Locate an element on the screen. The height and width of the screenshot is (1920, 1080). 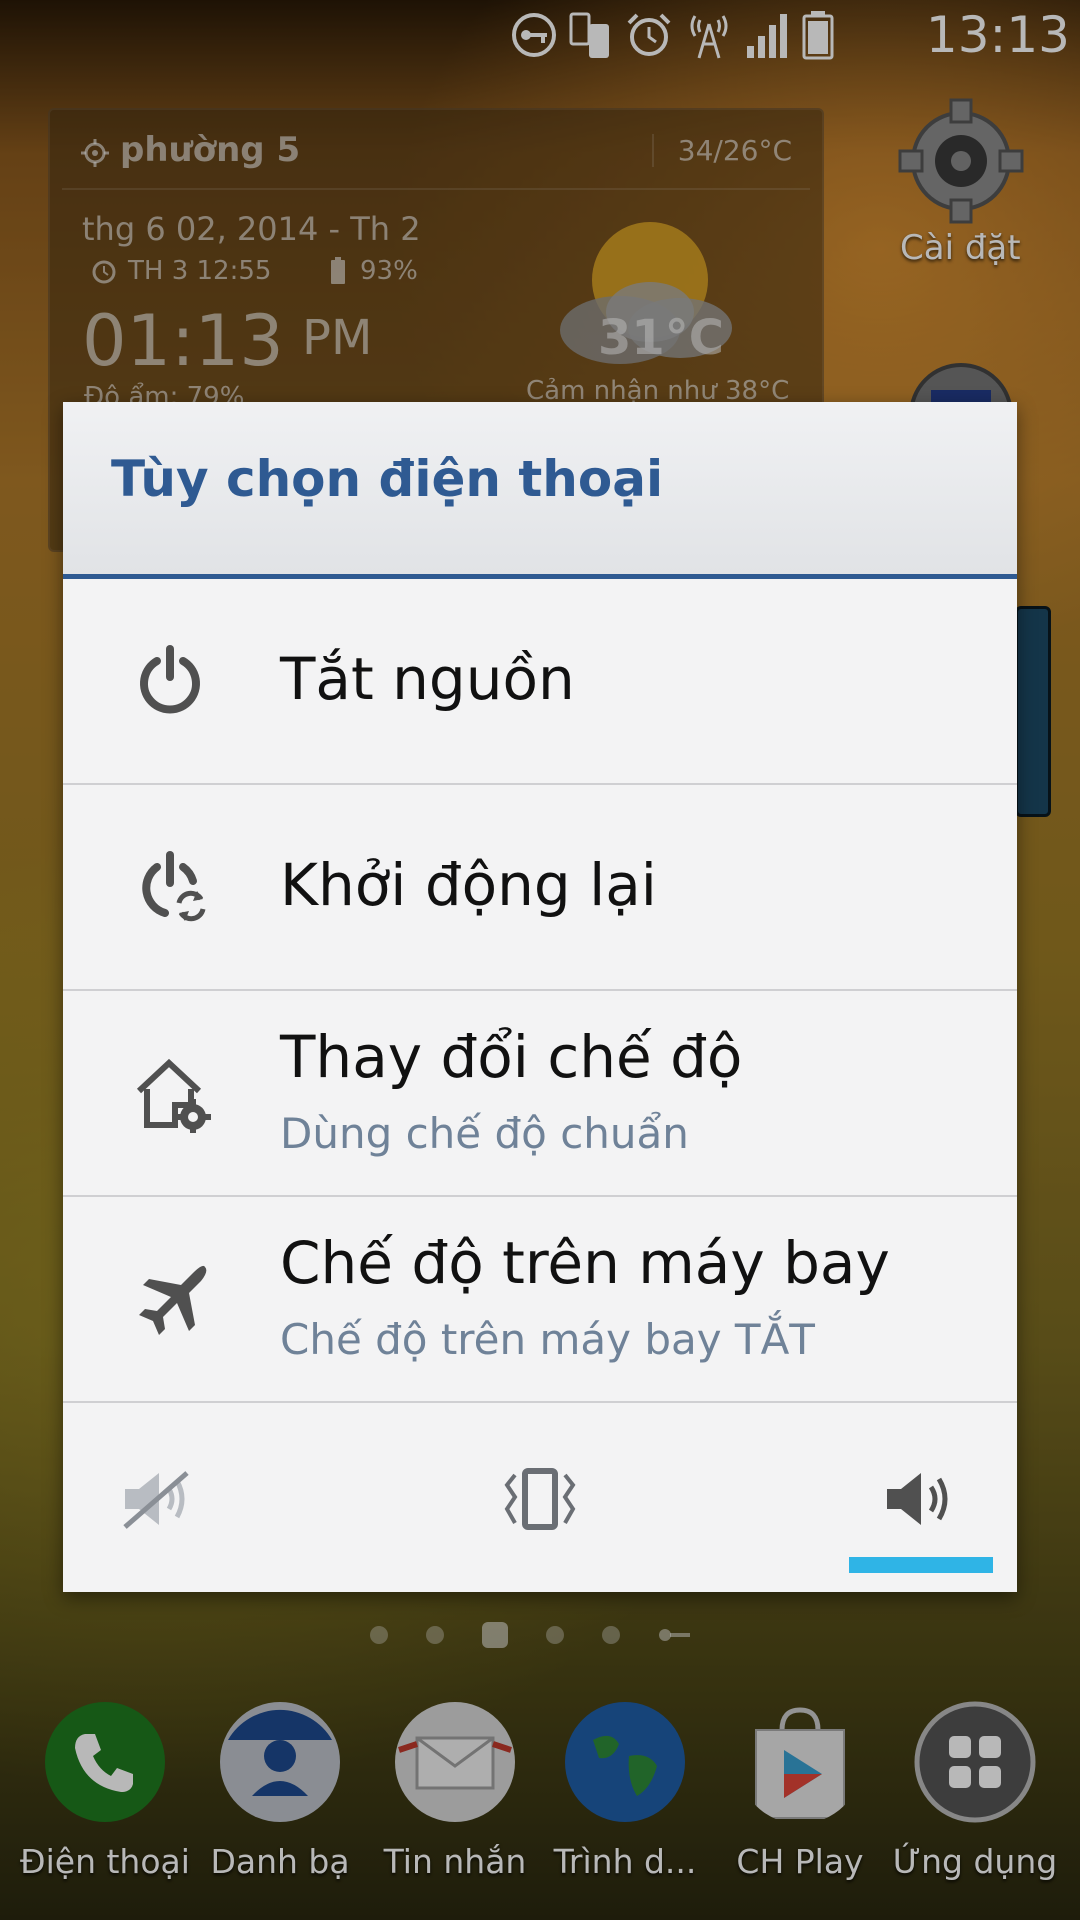
dialog-header: Tùy chọn điện thoại is located at coordinates (540, 490).